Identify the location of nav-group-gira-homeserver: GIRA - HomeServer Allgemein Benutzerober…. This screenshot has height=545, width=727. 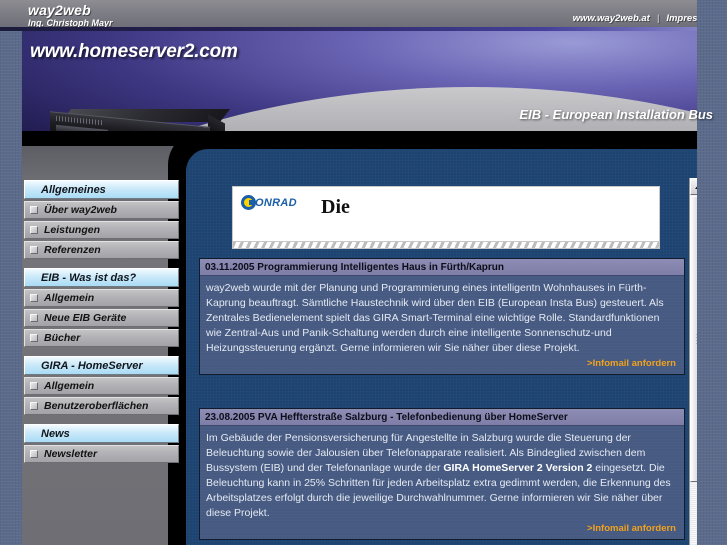
(101, 385).